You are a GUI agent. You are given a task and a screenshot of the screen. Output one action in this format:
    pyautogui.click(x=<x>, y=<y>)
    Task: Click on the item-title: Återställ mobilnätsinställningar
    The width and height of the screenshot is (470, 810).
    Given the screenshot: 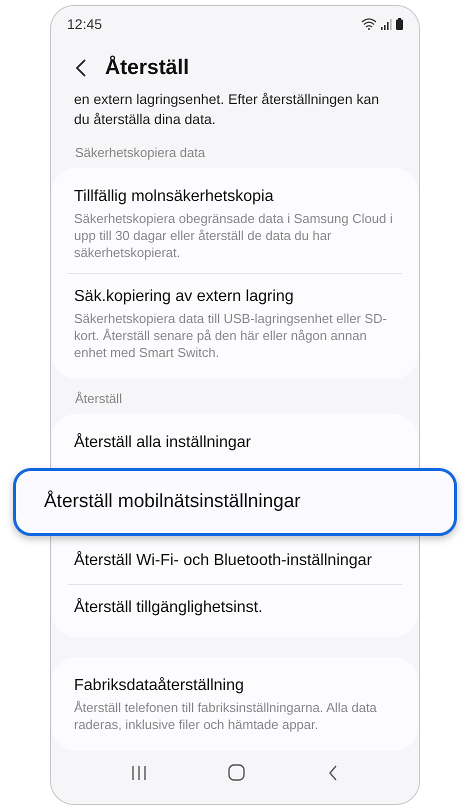 What is the action you would take?
    pyautogui.click(x=173, y=502)
    